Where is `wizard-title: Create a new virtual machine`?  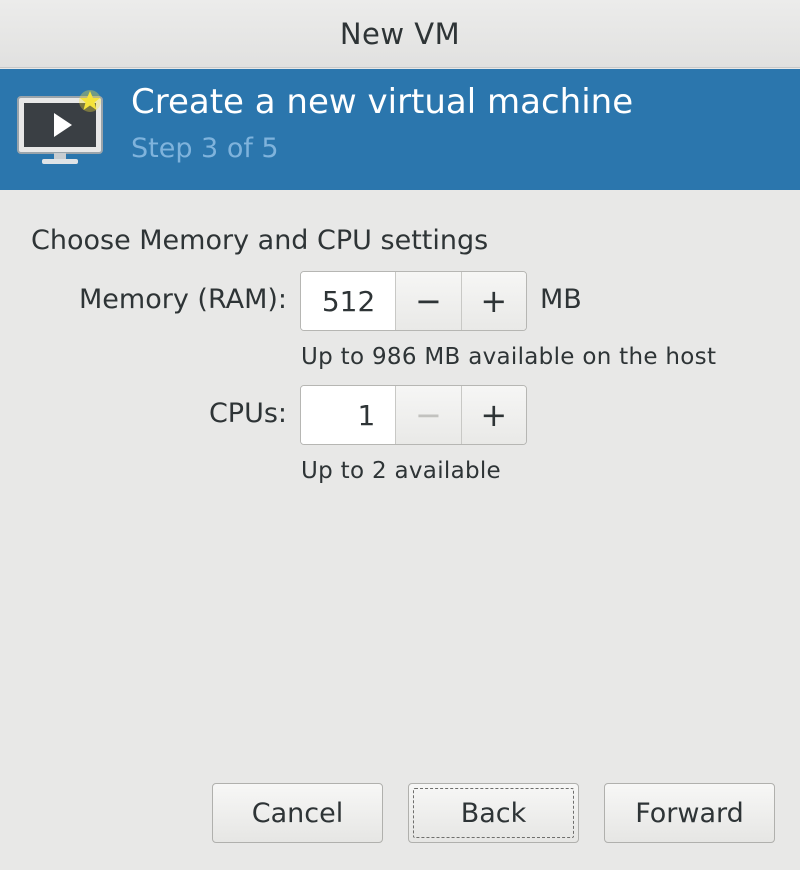 wizard-title: Create a new virtual machine is located at coordinates (382, 102).